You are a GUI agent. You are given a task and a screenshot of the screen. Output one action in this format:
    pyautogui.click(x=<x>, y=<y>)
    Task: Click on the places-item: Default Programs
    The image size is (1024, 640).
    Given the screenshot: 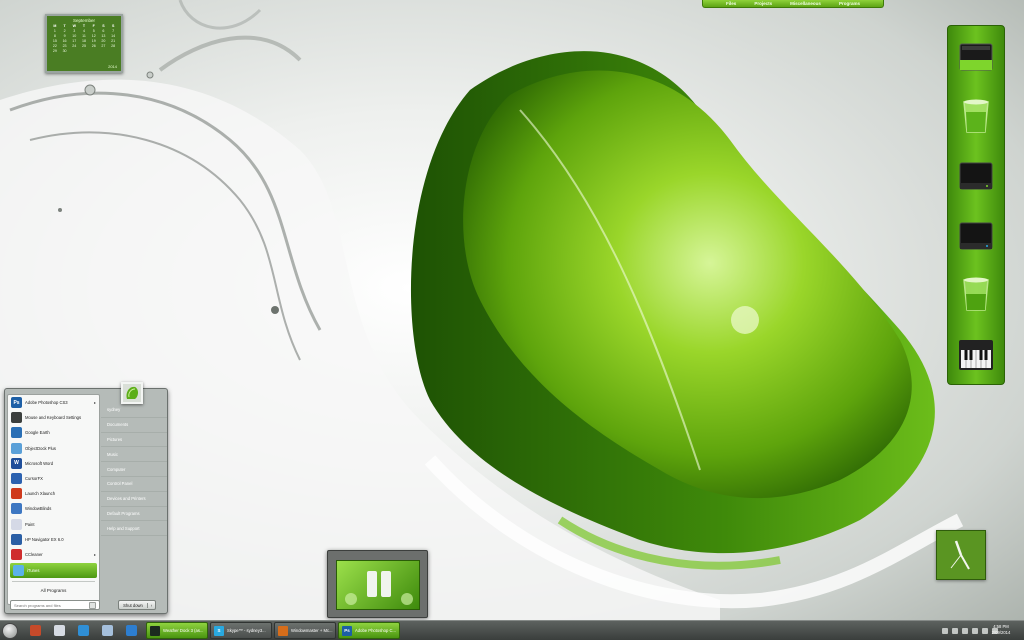 What is the action you would take?
    pyautogui.click(x=134, y=514)
    